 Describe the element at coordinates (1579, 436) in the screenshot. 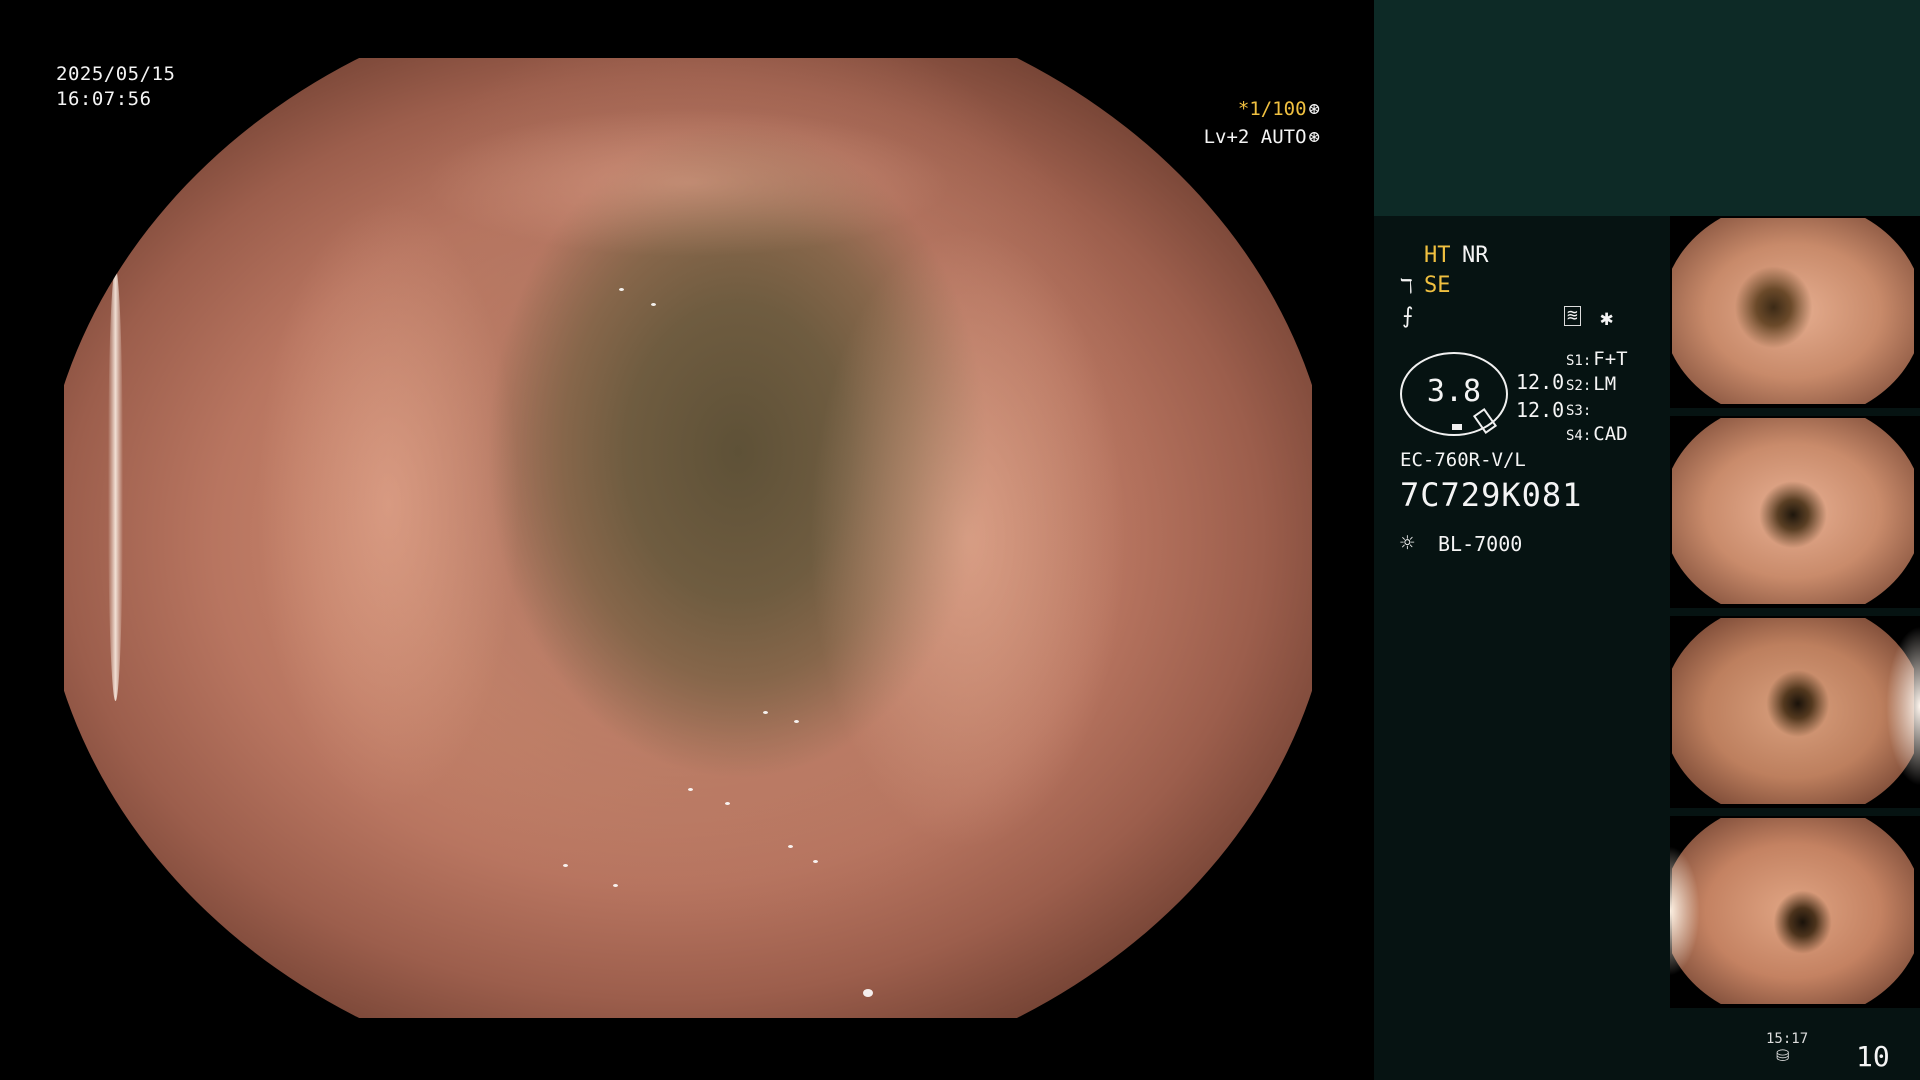

I see `slot-key: S4:` at that location.